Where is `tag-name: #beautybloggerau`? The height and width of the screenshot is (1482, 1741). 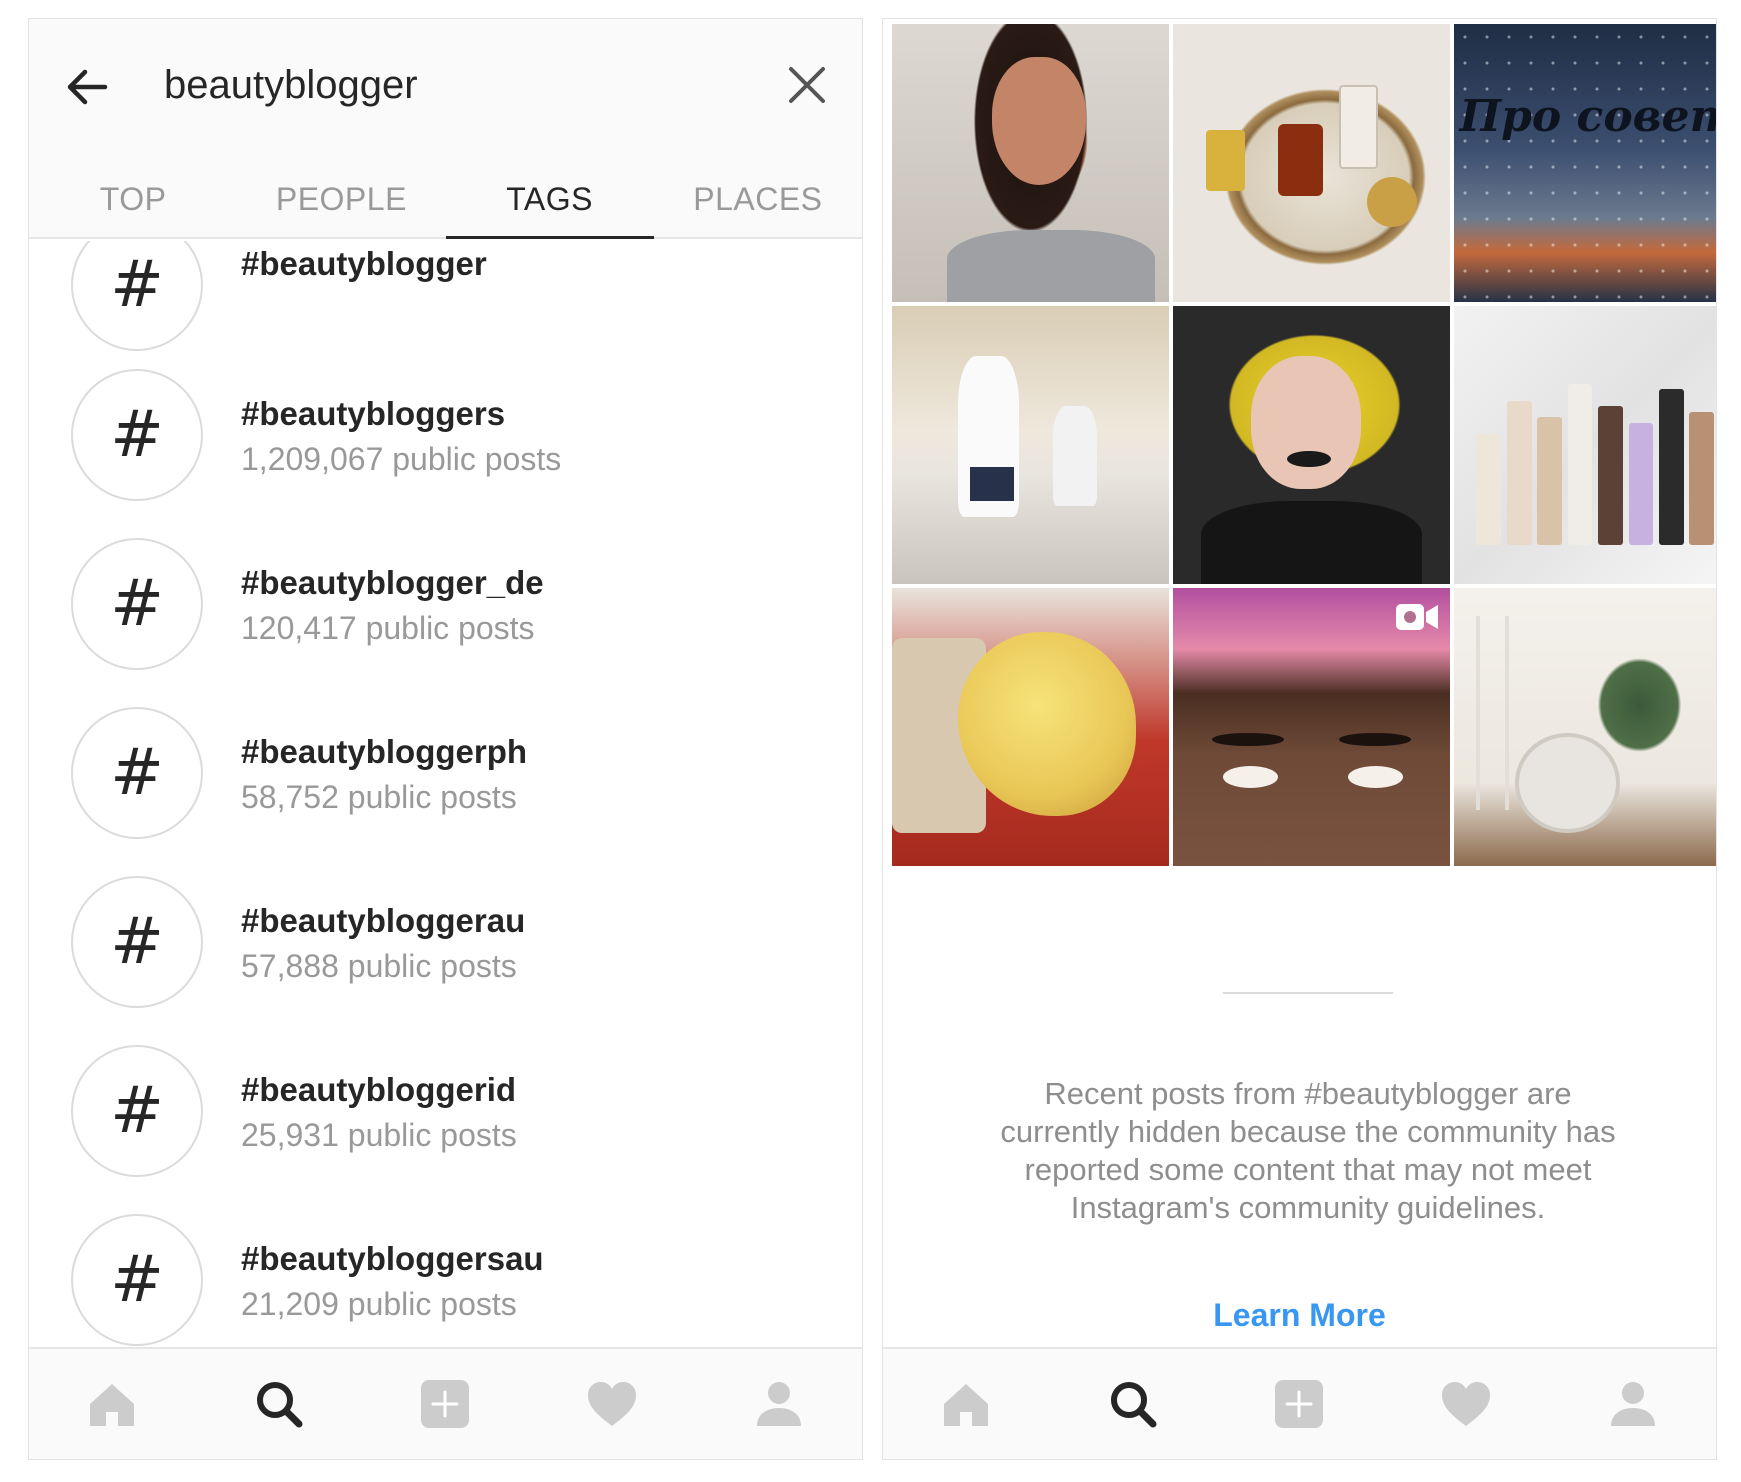 tag-name: #beautybloggerau is located at coordinates (383, 920).